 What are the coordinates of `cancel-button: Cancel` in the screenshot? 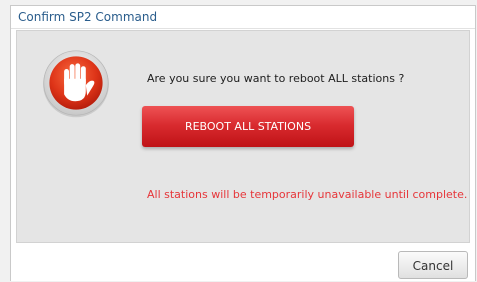 It's located at (433, 265).